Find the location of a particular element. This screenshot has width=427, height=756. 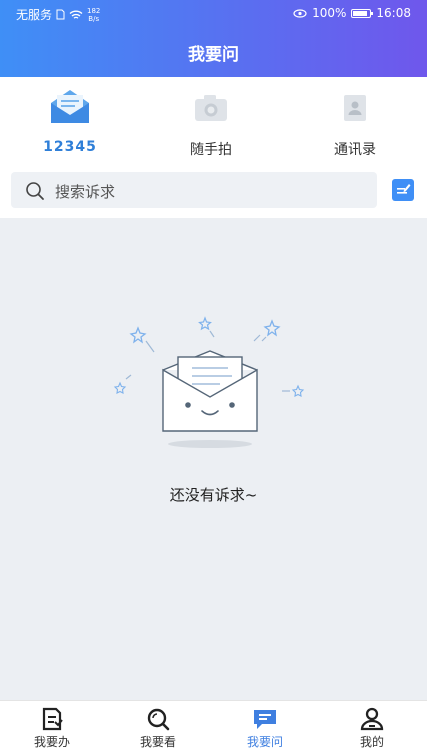

battery-icon is located at coordinates (362, 13).